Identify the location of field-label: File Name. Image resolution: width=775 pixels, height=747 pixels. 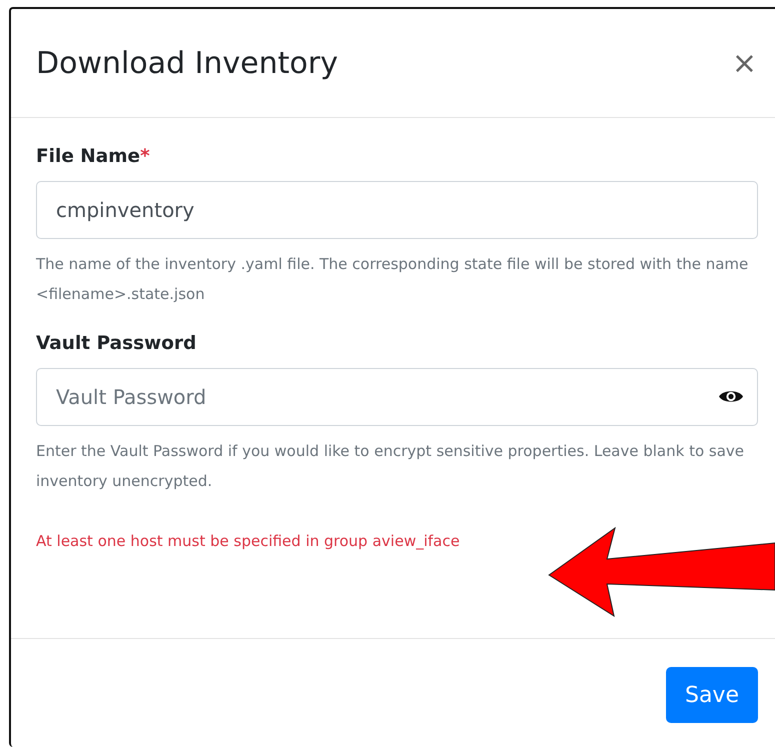
(88, 156).